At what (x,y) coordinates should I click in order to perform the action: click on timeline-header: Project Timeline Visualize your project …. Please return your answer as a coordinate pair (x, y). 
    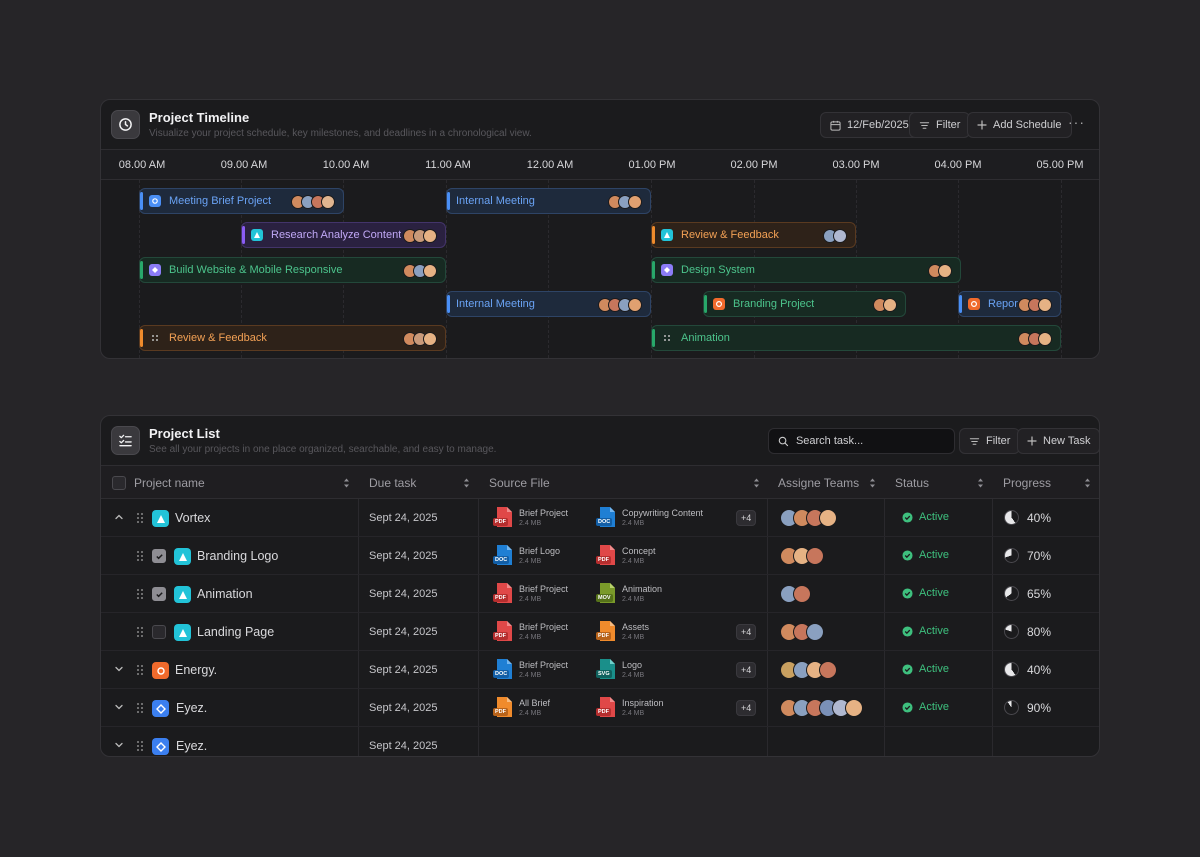
    Looking at the image, I should click on (600, 125).